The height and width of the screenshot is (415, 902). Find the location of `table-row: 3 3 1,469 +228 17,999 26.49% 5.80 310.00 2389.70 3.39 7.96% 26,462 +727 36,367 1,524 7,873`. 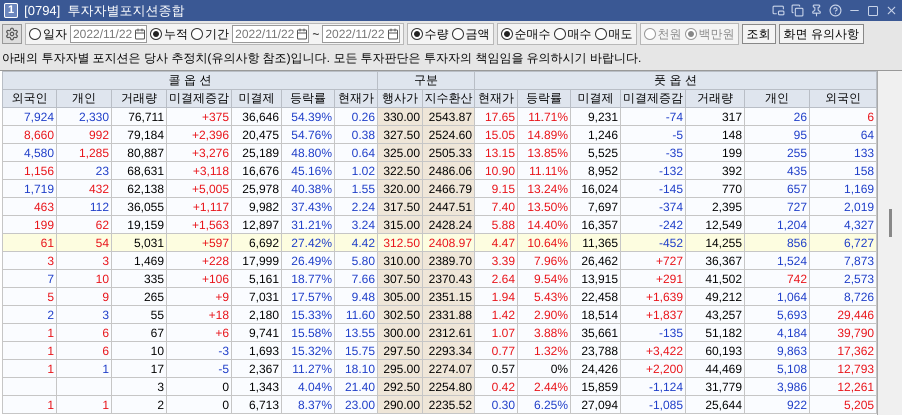

table-row: 3 3 1,469 +228 17,999 26.49% 5.80 310.00 2389.70 3.39 7.96% 26,462 +727 36,367 1,524 7,873 is located at coordinates (439, 261).